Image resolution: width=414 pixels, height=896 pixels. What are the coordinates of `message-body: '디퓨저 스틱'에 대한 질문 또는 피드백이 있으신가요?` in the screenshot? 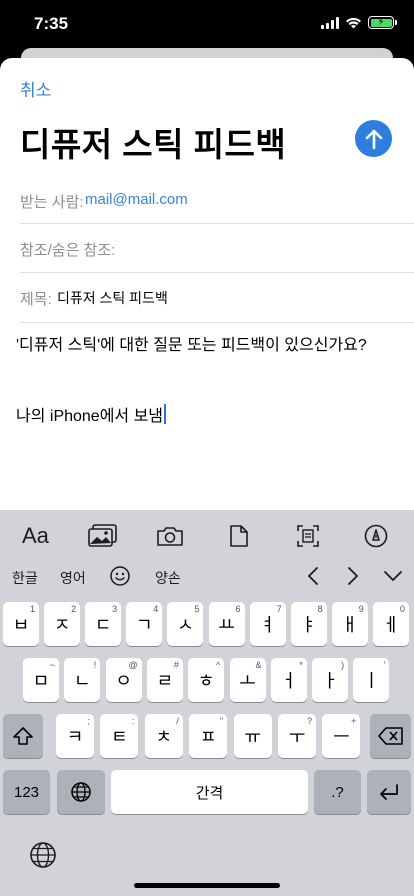 It's located at (191, 343).